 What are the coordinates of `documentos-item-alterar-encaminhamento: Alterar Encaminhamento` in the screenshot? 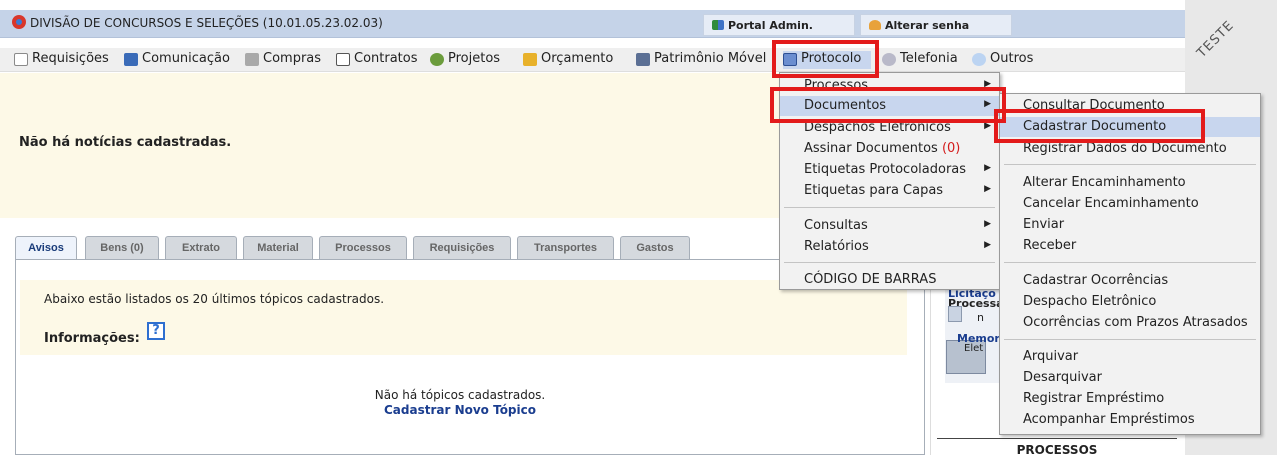 It's located at (1130, 183).